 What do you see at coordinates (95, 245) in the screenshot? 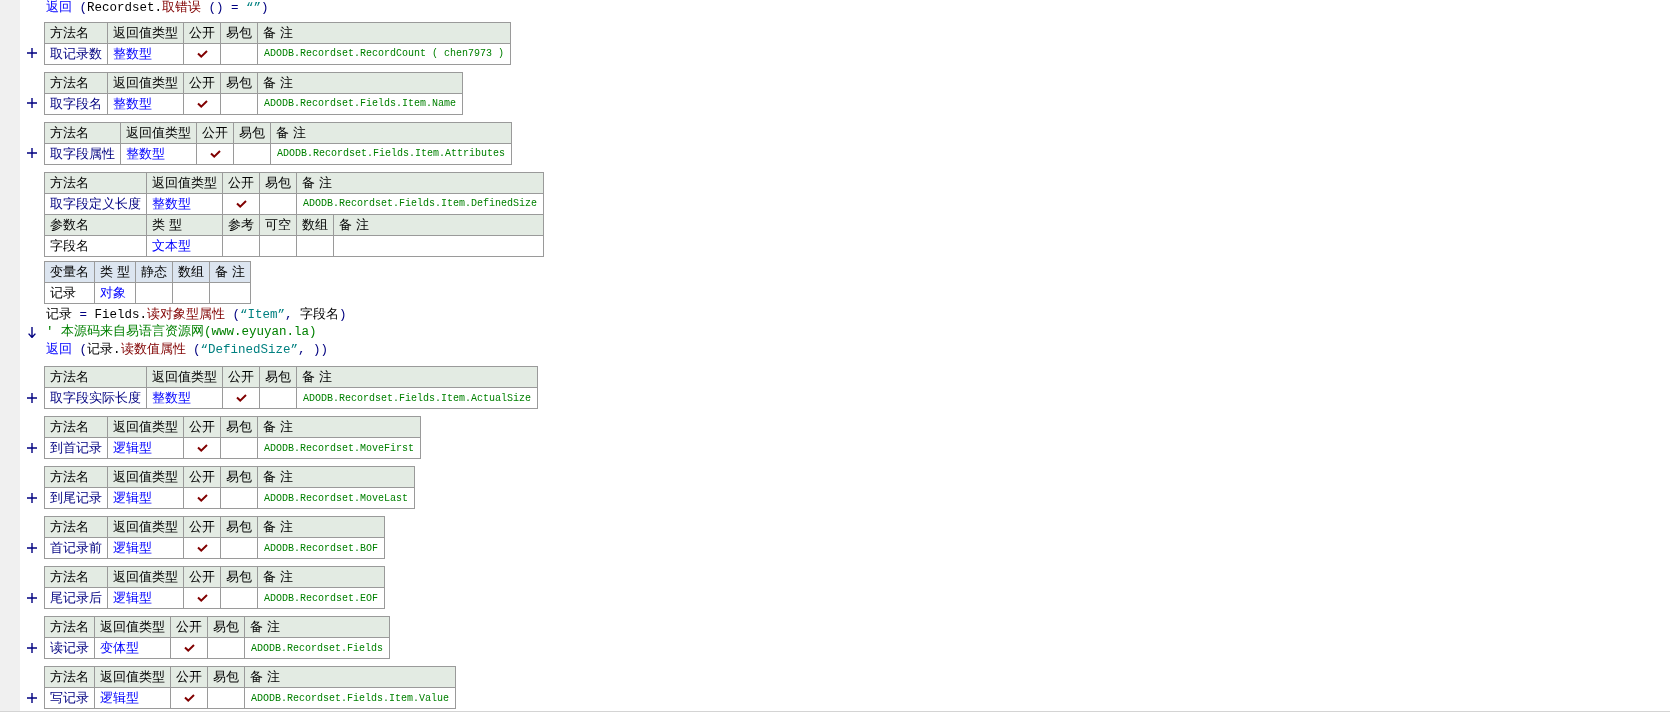
I see `param-name-cell: 字段名` at bounding box center [95, 245].